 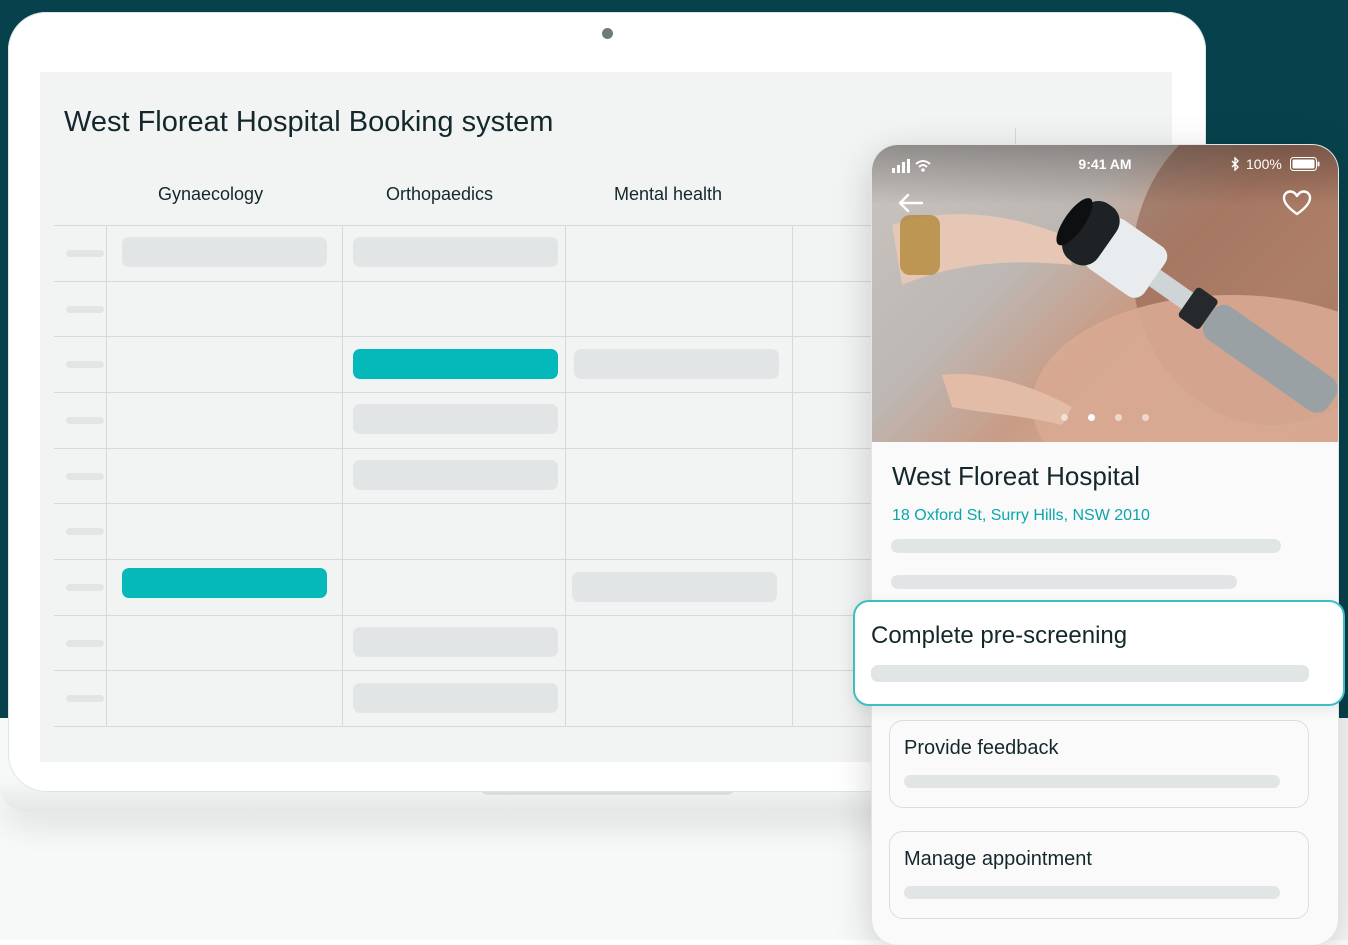 What do you see at coordinates (1297, 203) in the screenshot?
I see `heart-icon` at bounding box center [1297, 203].